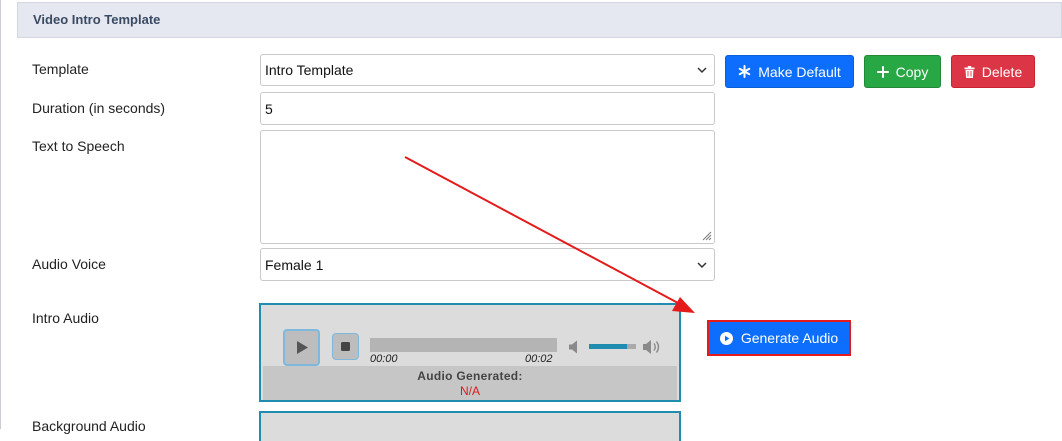  Describe the element at coordinates (706, 235) in the screenshot. I see `resize-handle-icon` at that location.